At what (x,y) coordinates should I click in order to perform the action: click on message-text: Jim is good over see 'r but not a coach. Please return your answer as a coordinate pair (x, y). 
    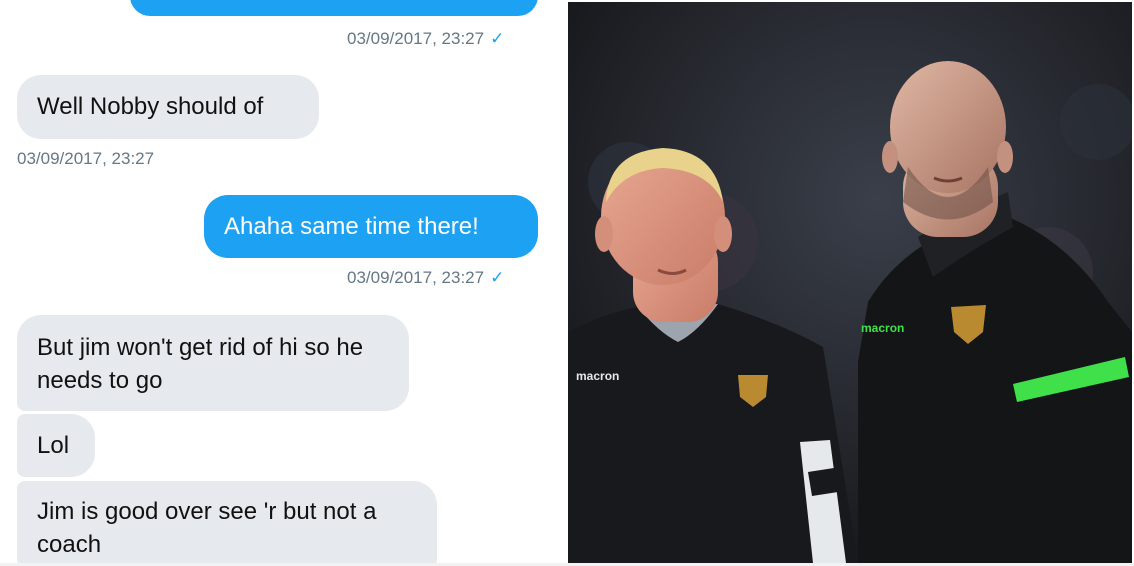
    Looking at the image, I should click on (207, 528).